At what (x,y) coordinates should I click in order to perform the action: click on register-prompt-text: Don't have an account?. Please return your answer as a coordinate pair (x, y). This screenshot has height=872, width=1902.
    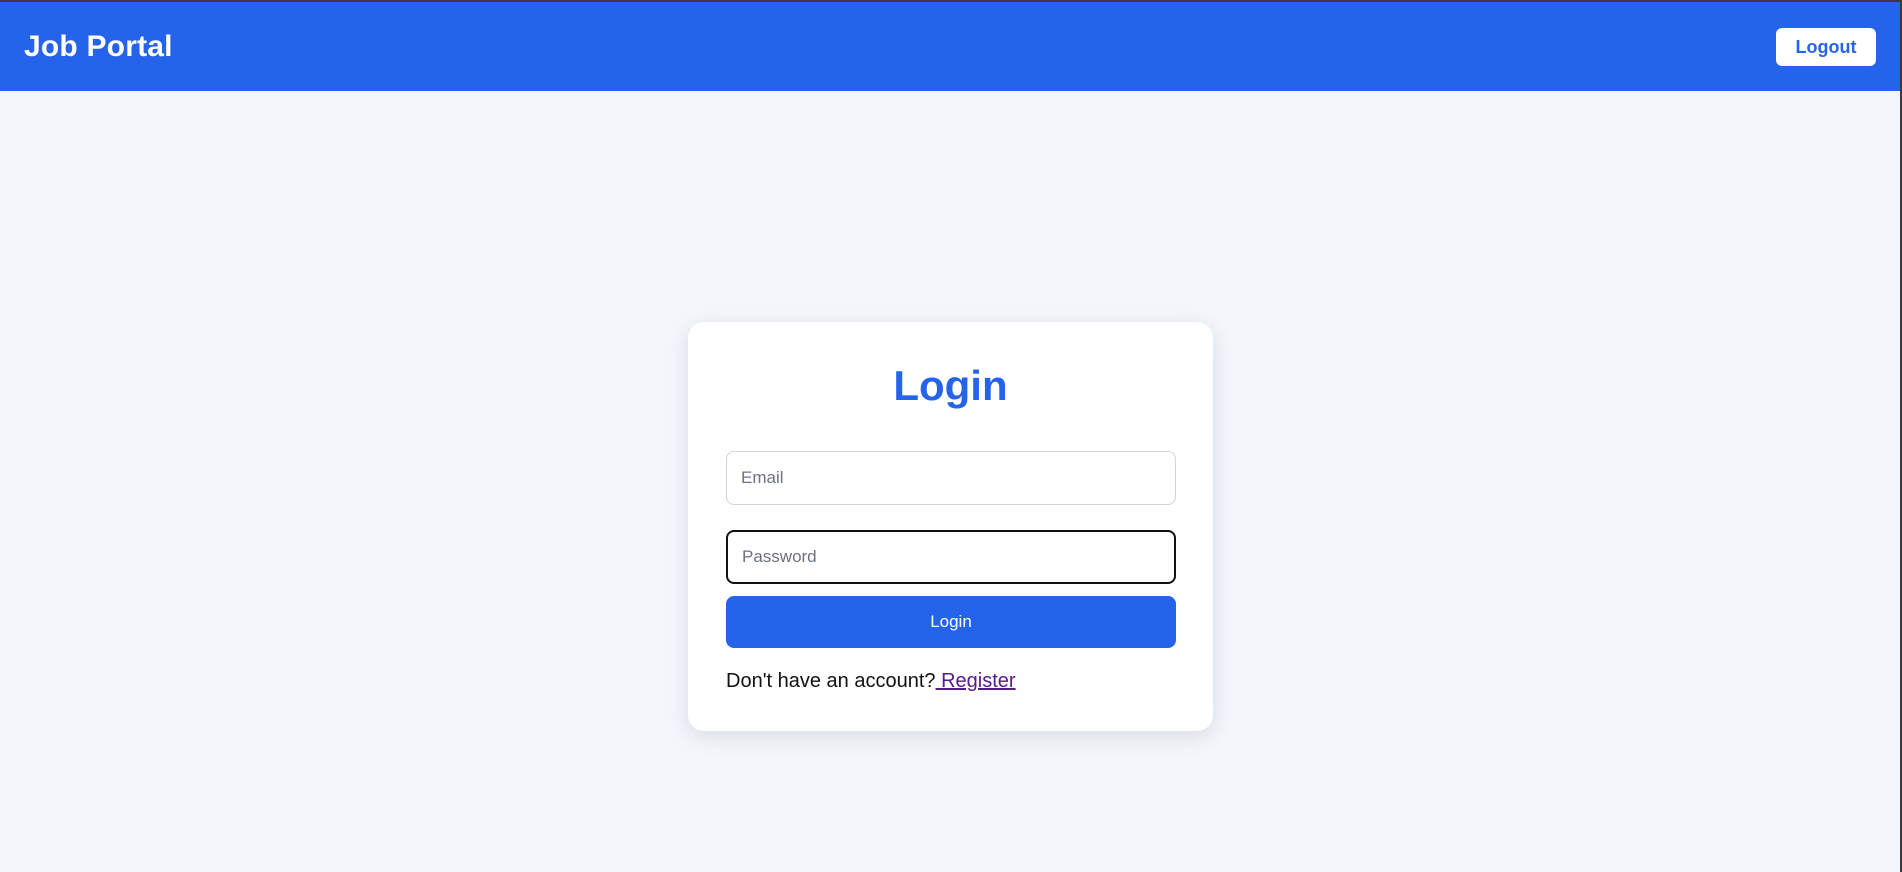
    Looking at the image, I should click on (831, 681).